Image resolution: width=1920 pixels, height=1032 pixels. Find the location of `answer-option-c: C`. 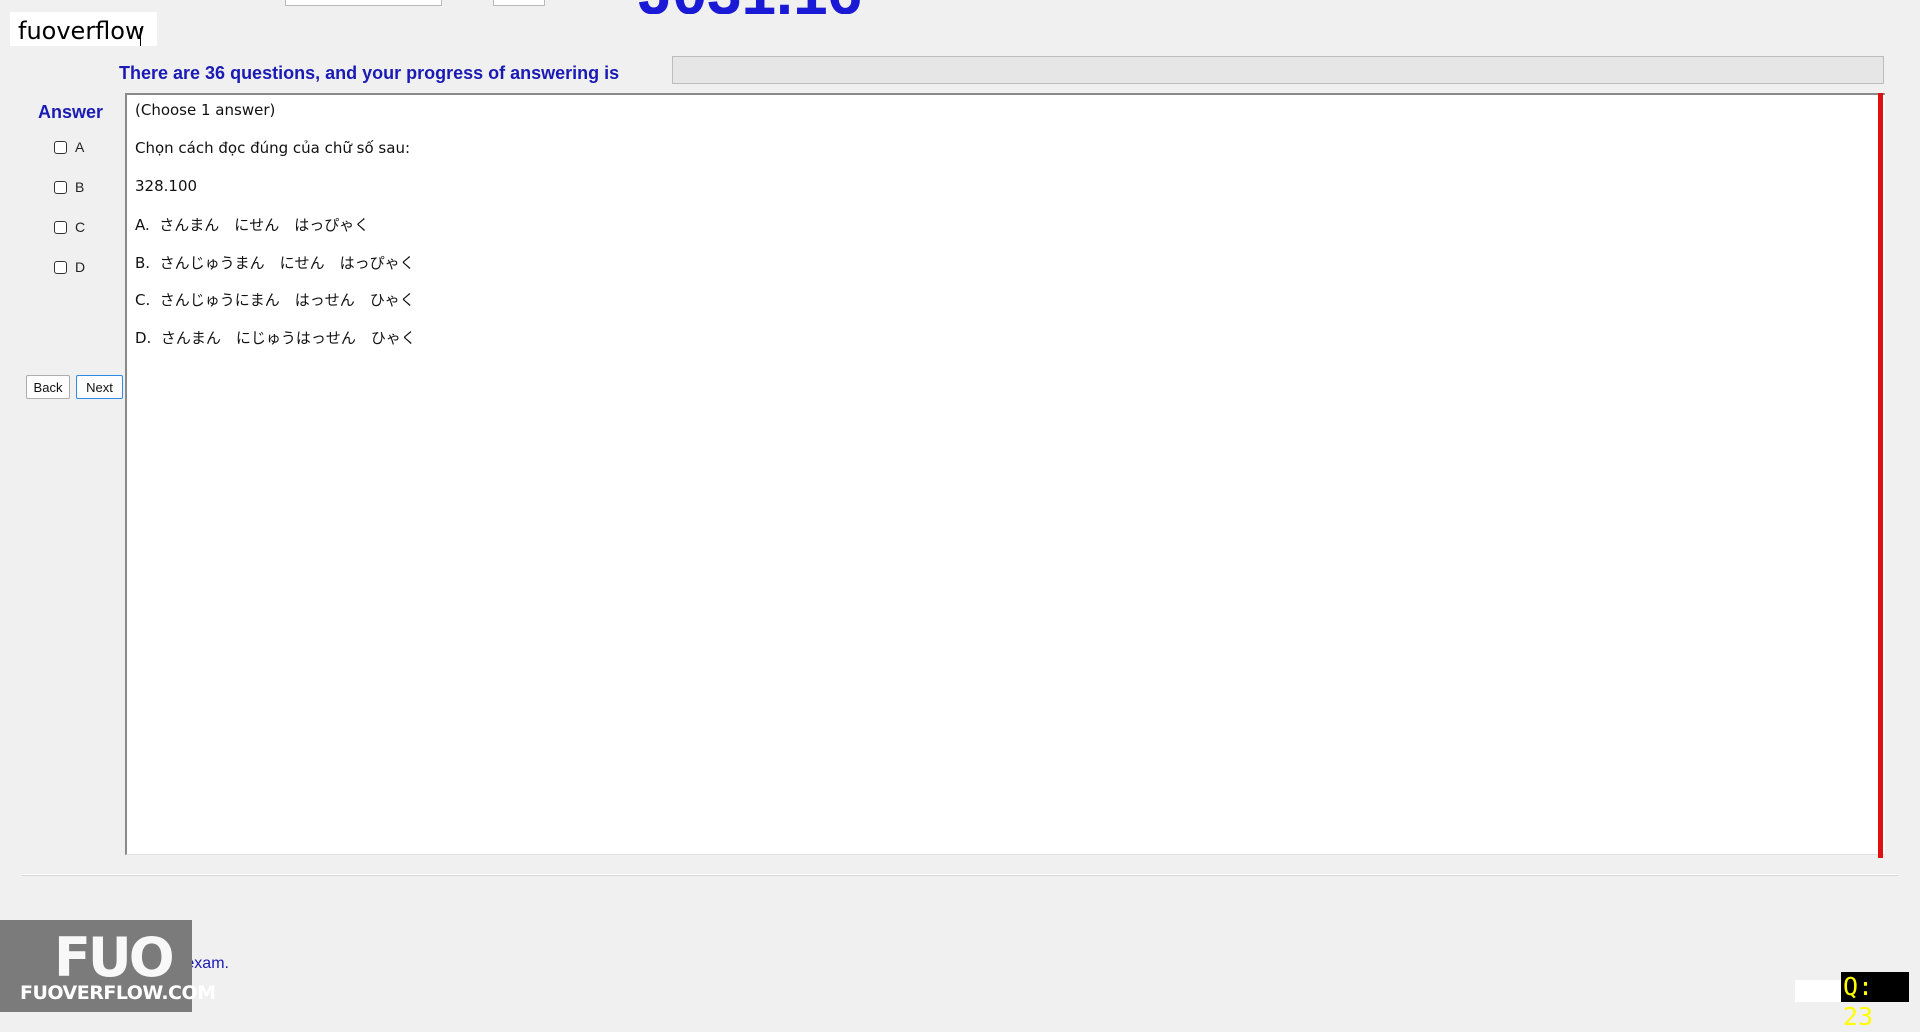

answer-option-c: C is located at coordinates (69, 227).